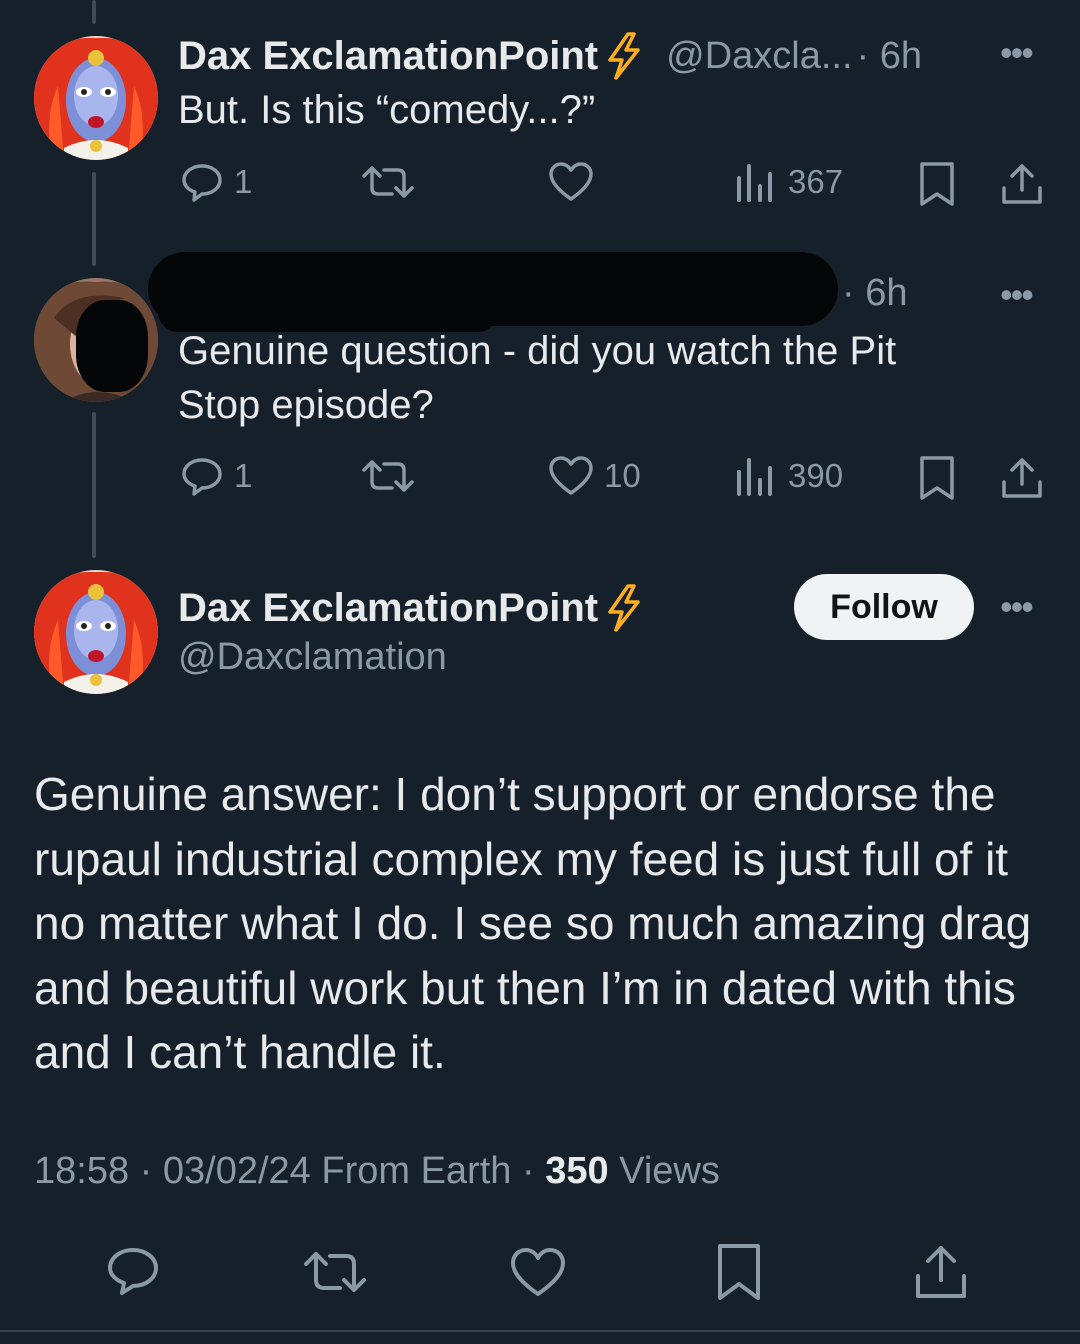  Describe the element at coordinates (884, 607) in the screenshot. I see `follow-button: Follow` at that location.